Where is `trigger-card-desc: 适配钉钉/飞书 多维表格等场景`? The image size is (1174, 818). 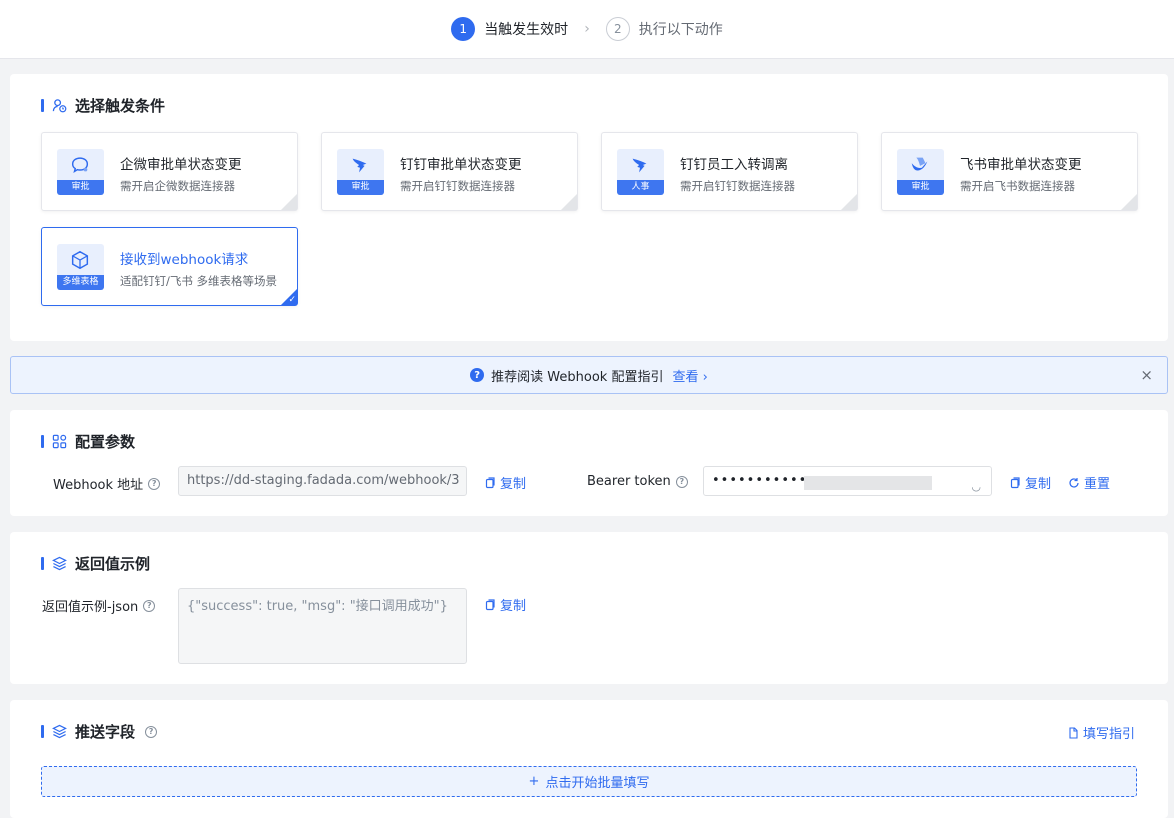
trigger-card-desc: 适配钉钉/飞书 多维表格等场景 is located at coordinates (199, 281).